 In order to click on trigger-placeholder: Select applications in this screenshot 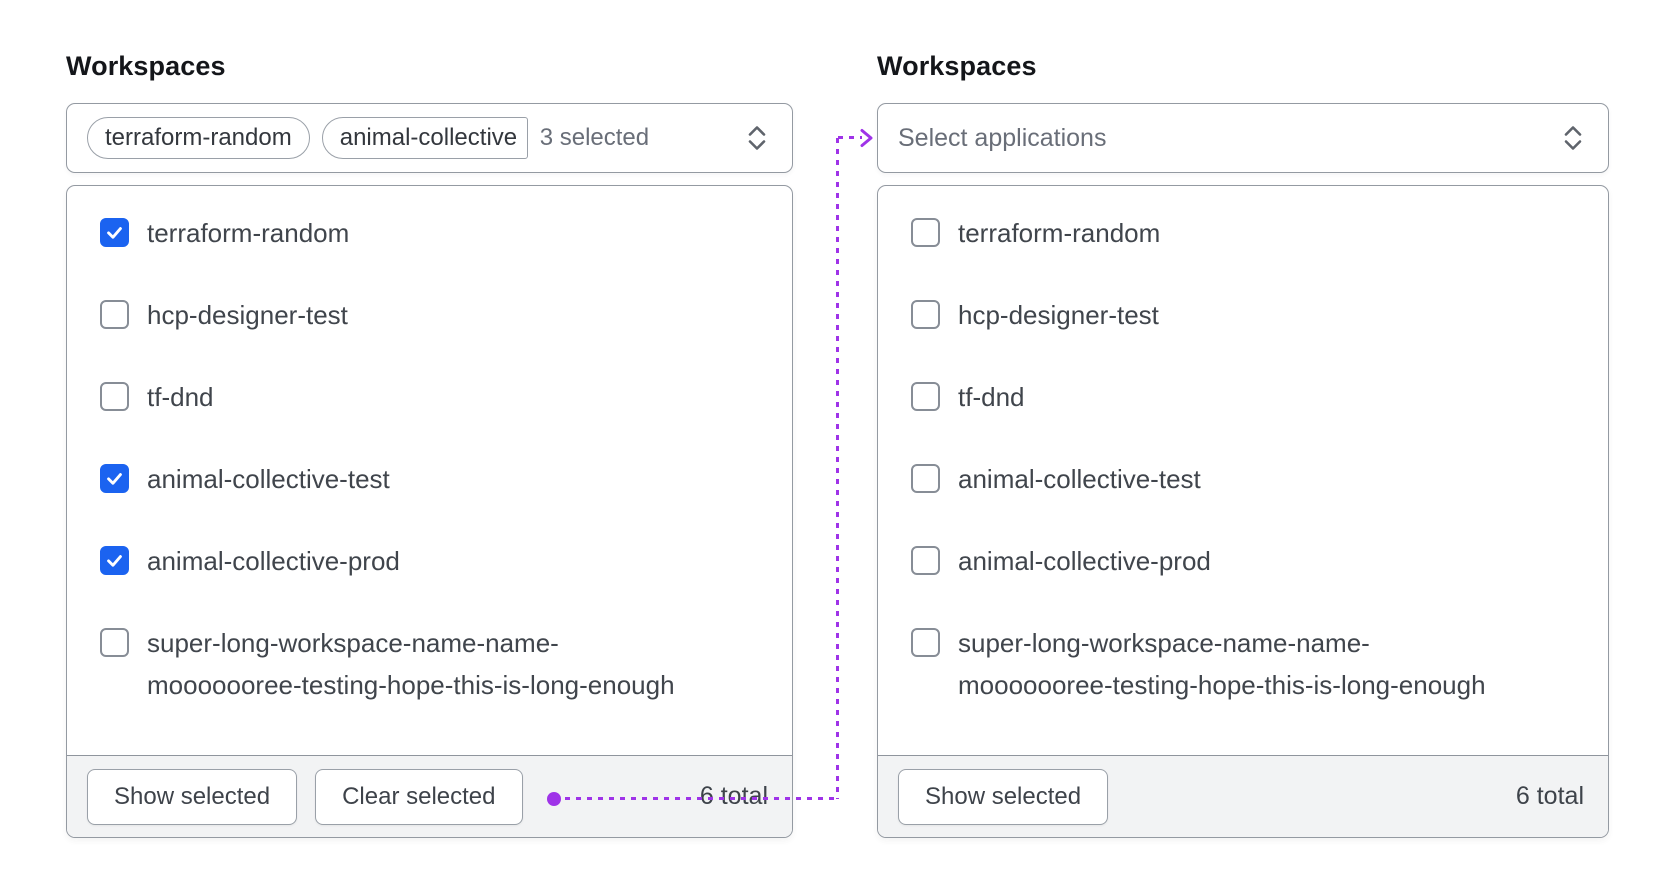, I will do `click(1002, 137)`.